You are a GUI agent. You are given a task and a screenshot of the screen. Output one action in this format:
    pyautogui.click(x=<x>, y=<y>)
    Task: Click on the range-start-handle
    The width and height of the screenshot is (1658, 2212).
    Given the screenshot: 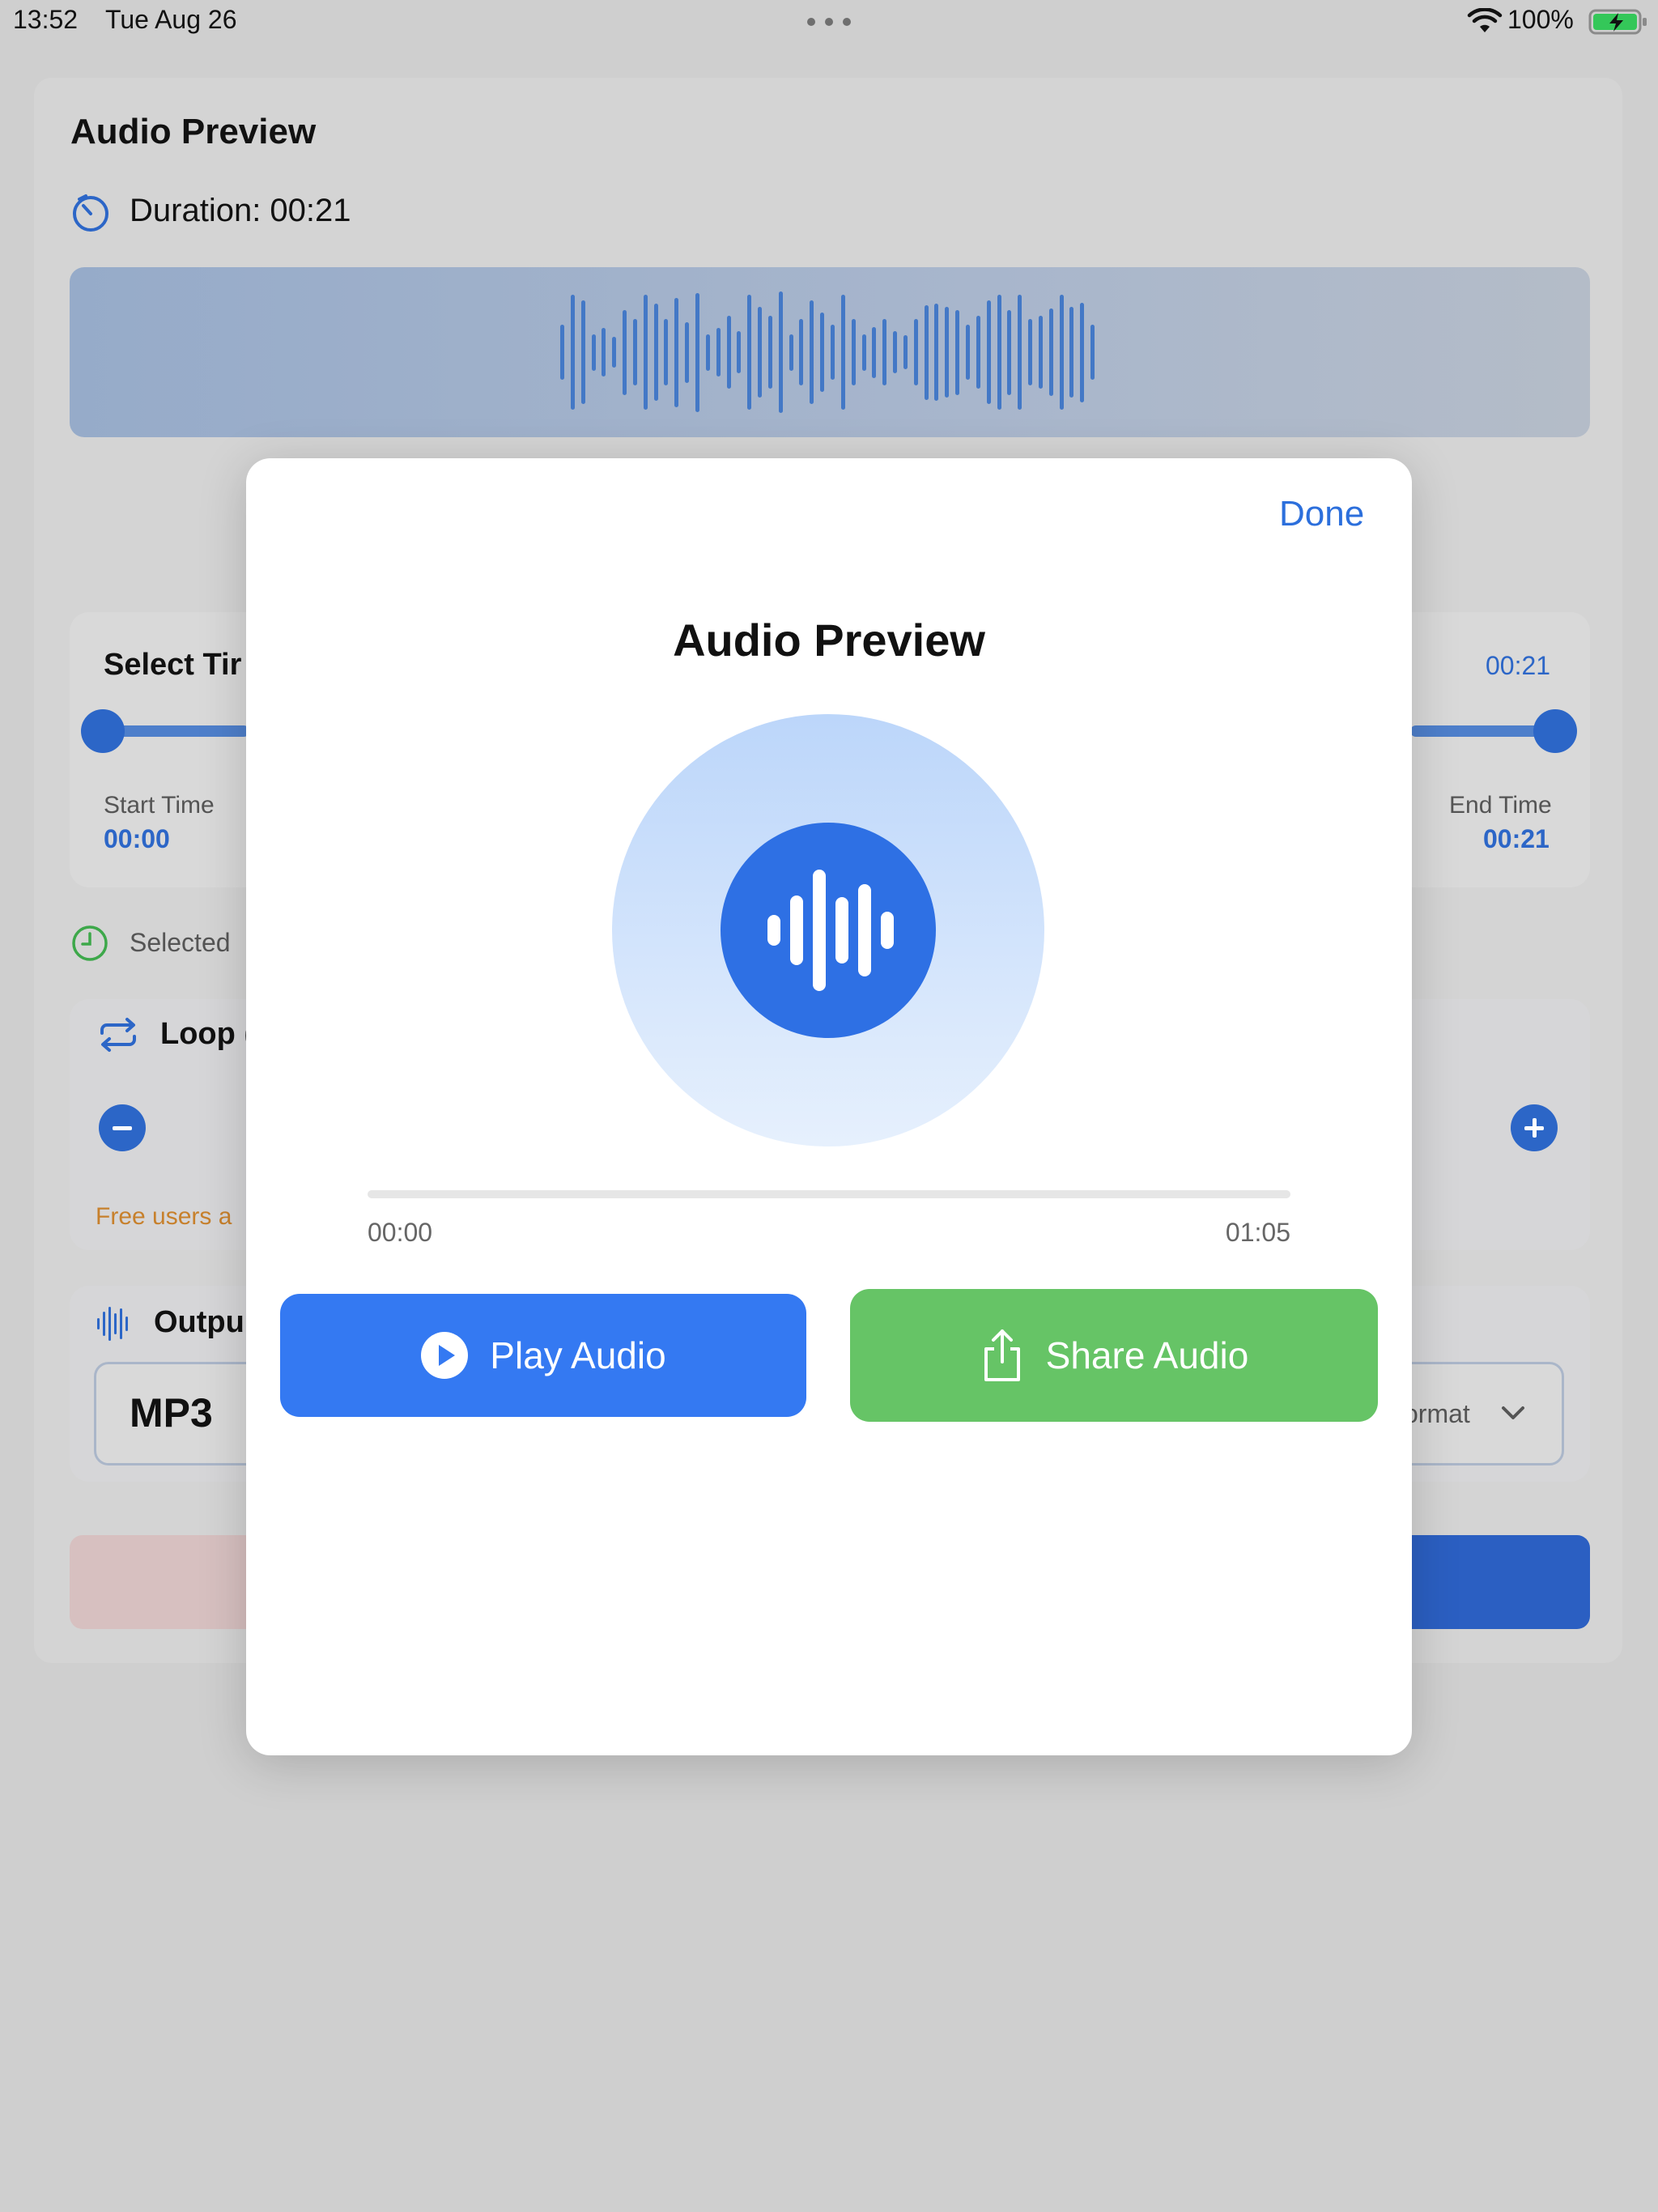 What is the action you would take?
    pyautogui.click(x=103, y=731)
    